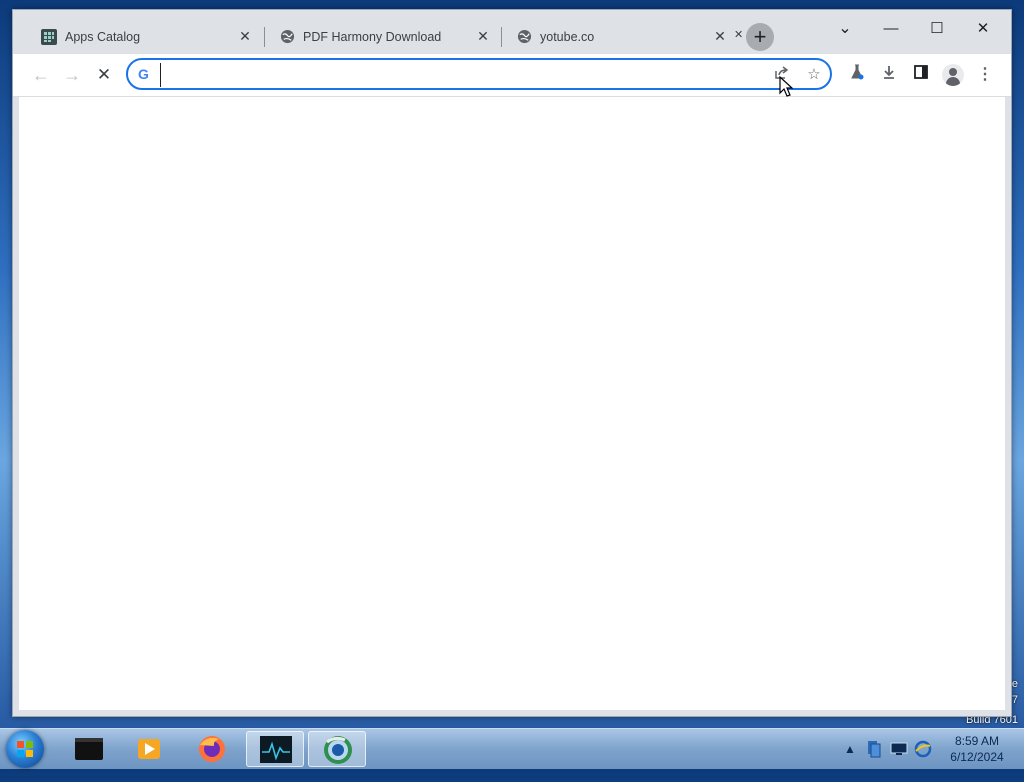 This screenshot has height=782, width=1024. I want to click on minimize-button: —, so click(891, 29).